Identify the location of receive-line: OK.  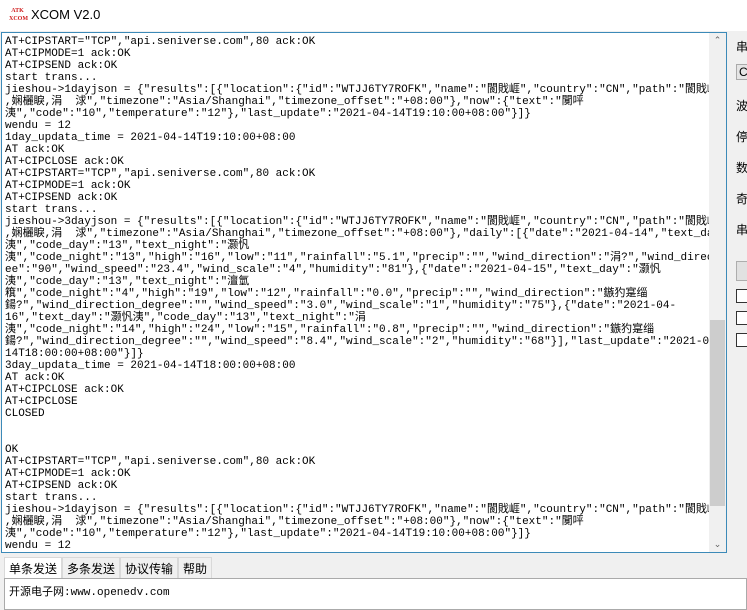
(12, 450).